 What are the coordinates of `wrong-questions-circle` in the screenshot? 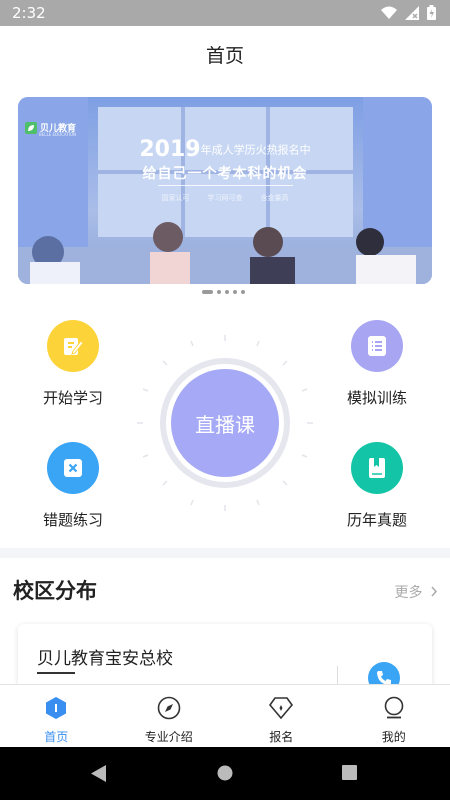 It's located at (73, 468).